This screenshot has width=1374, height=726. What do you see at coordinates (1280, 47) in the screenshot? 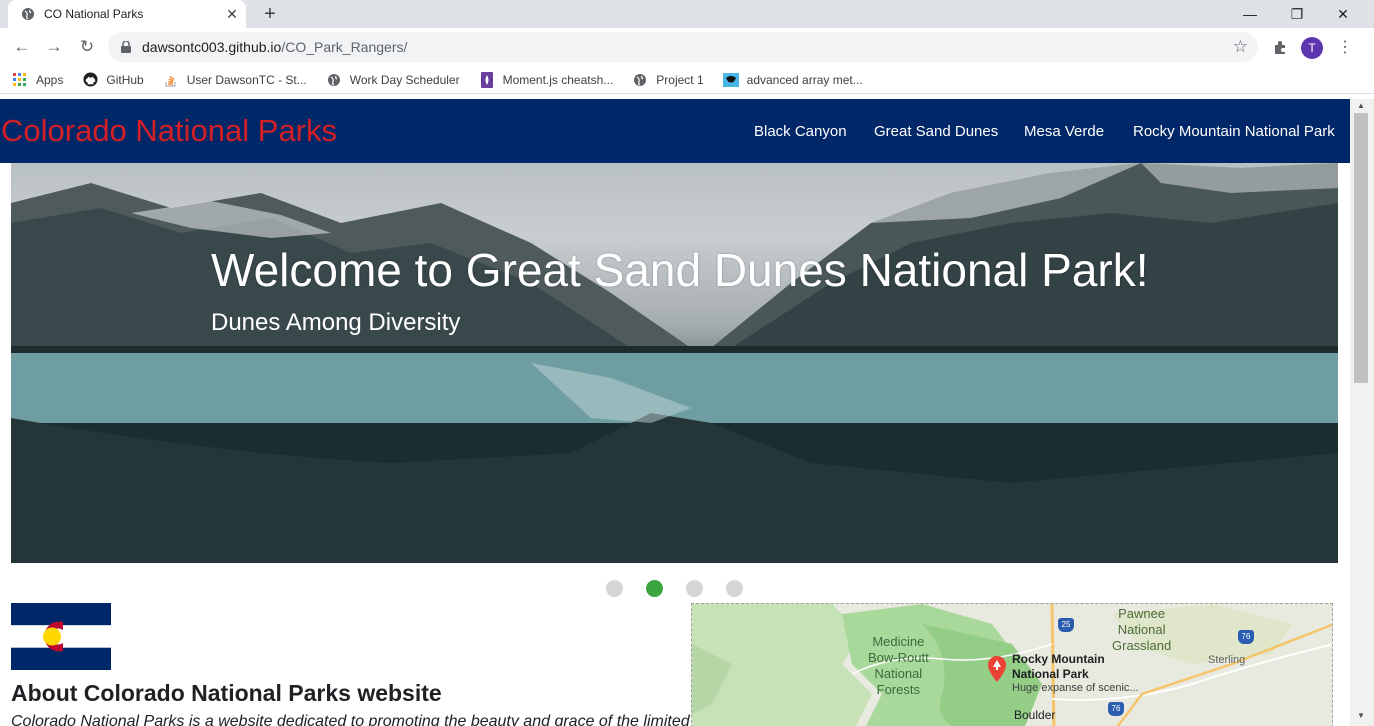
I see `extensions-icon` at bounding box center [1280, 47].